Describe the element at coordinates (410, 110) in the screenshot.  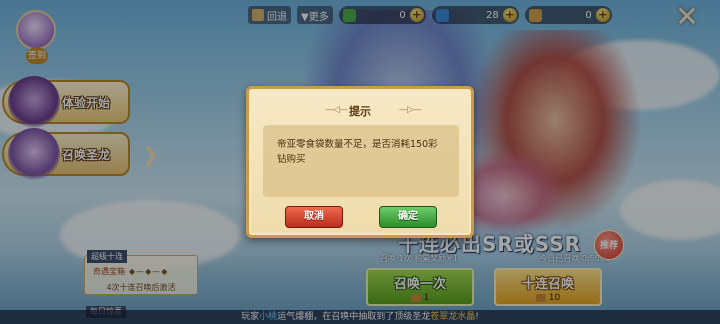
I see `title-ornament-right: —▷—` at that location.